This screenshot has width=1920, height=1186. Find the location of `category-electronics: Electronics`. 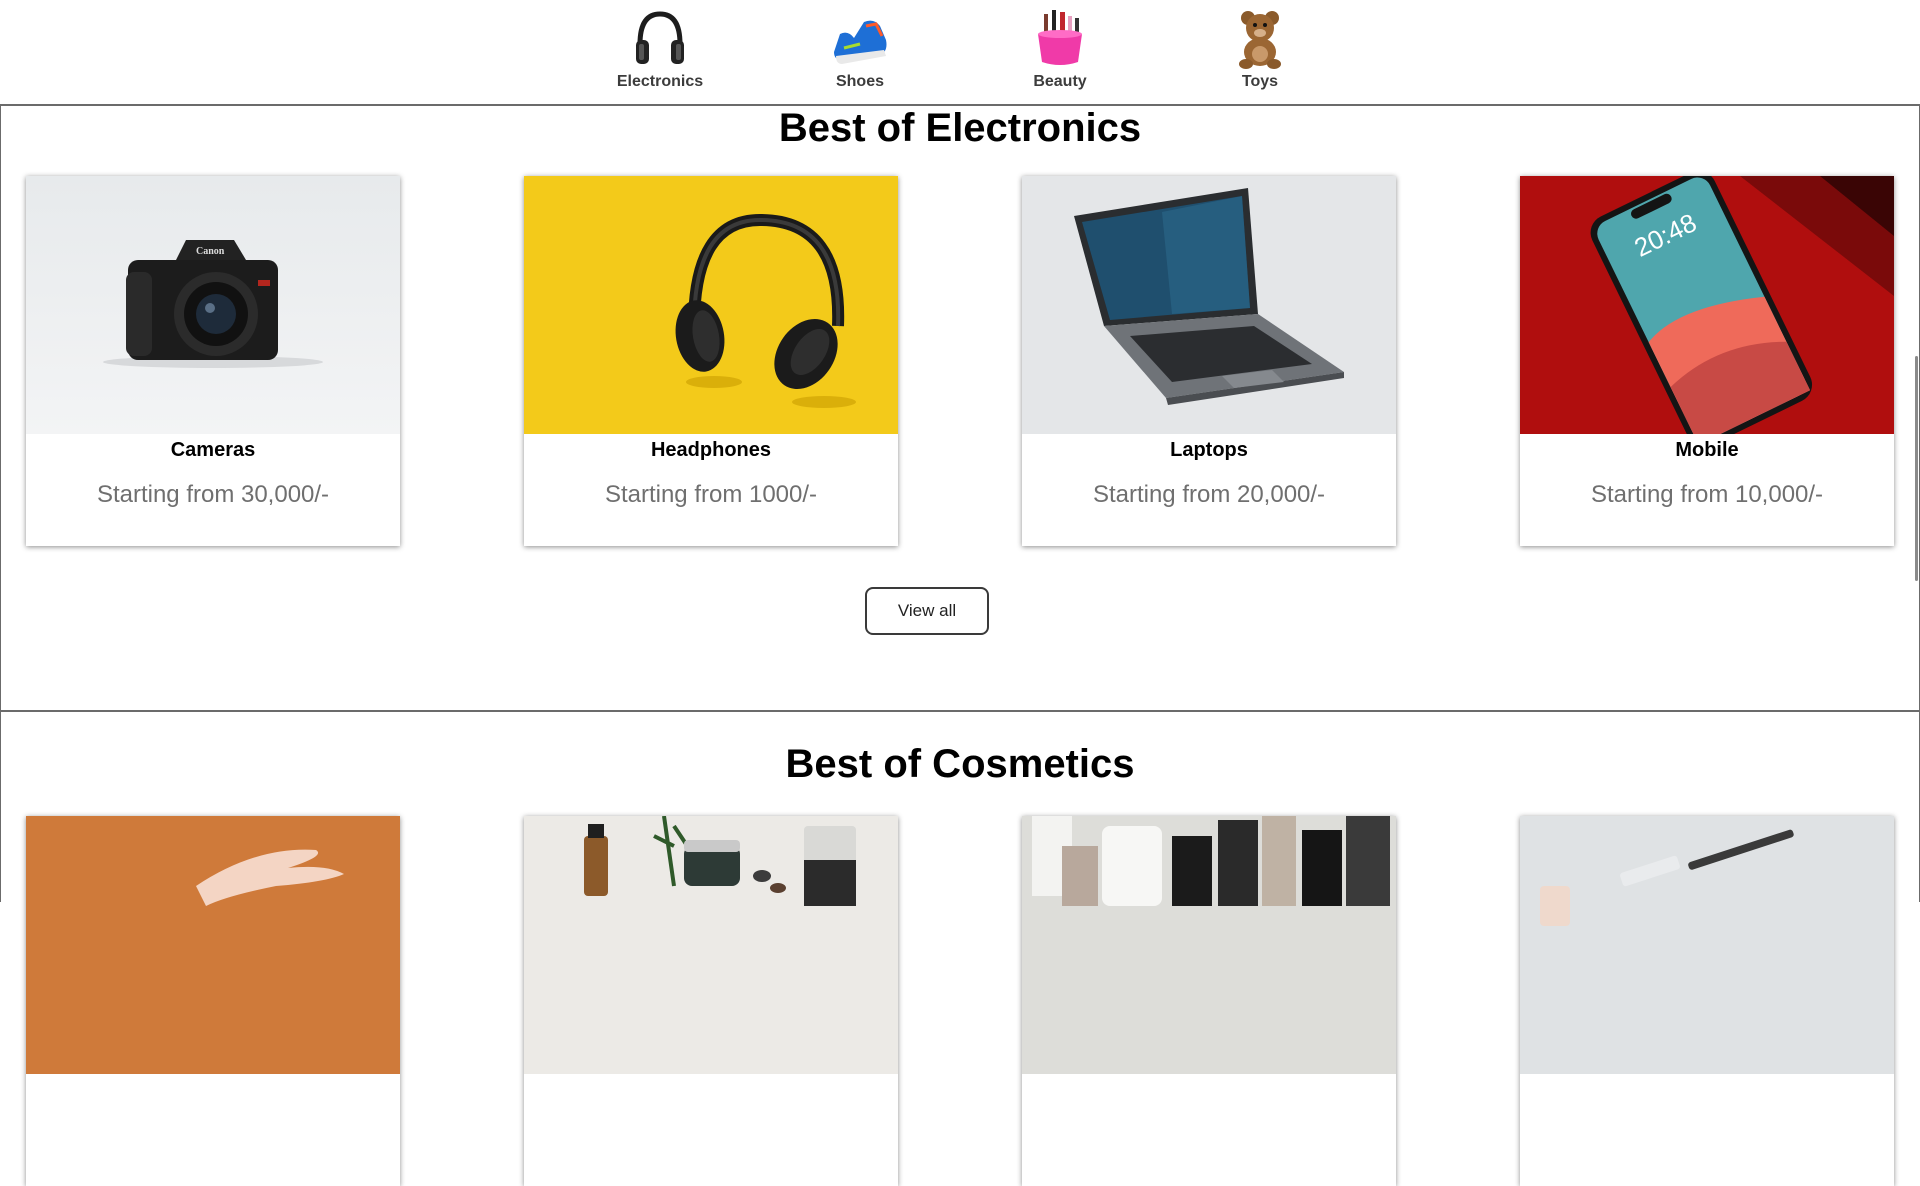

category-electronics: Electronics is located at coordinates (660, 52).